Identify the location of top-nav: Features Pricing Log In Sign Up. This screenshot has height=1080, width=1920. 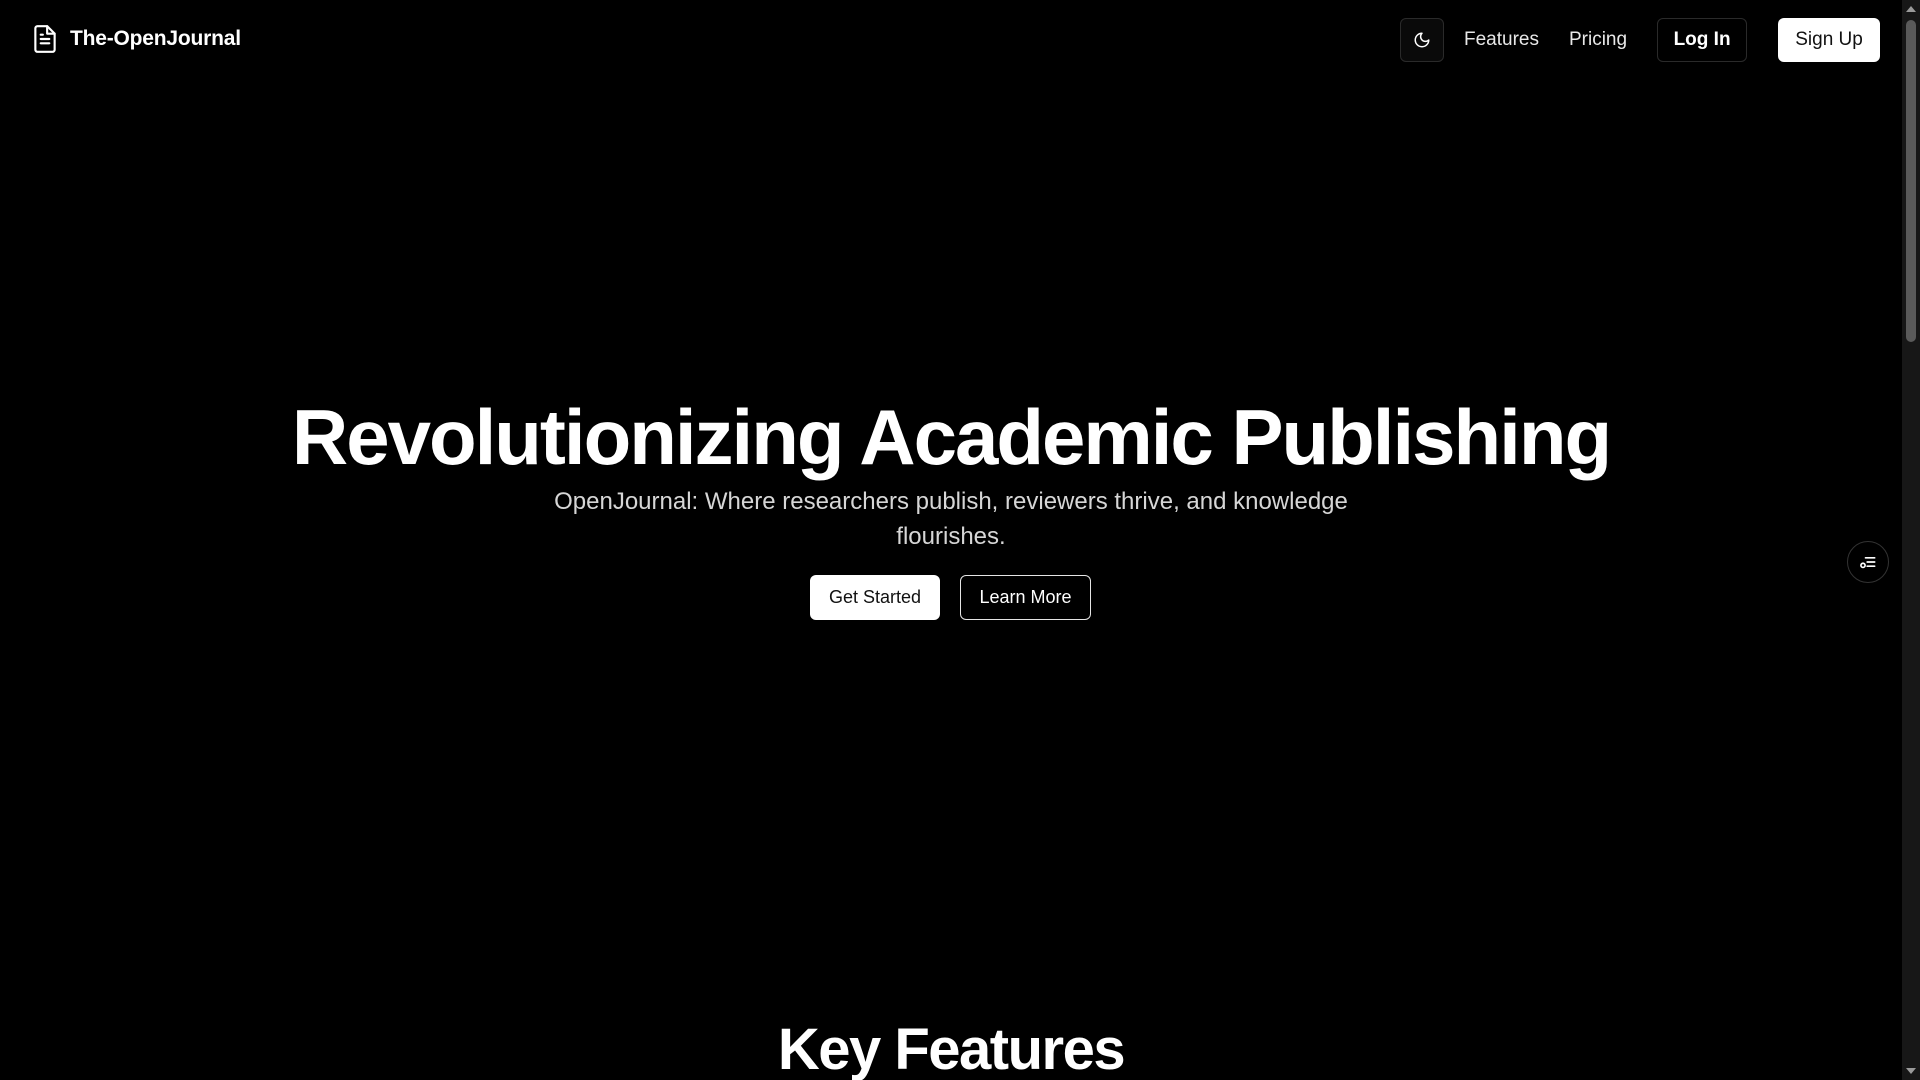
(1640, 40).